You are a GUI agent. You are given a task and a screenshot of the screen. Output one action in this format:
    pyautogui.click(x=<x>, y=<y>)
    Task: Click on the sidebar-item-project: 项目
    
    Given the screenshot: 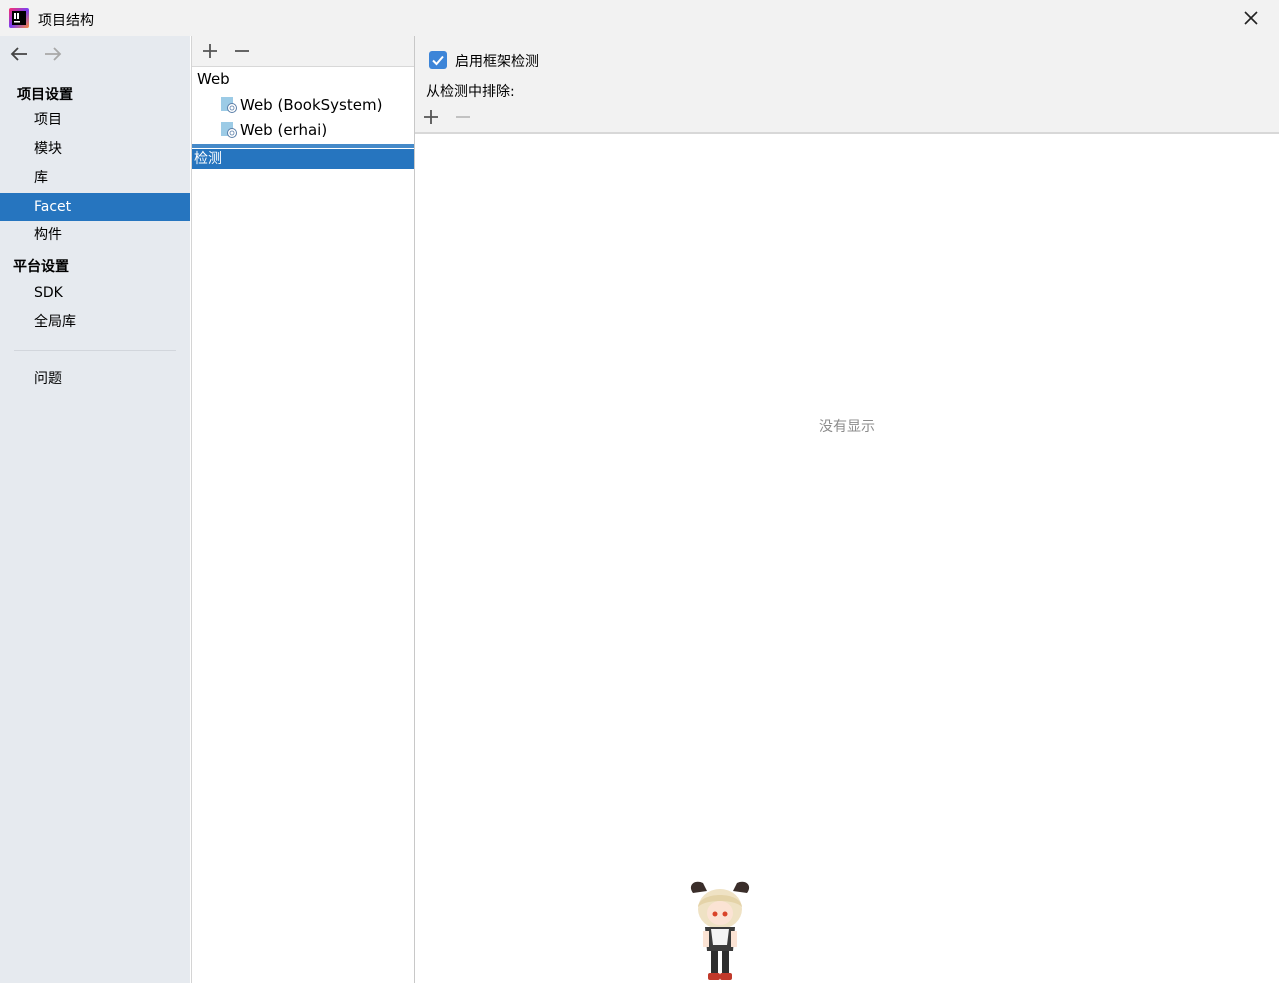 What is the action you would take?
    pyautogui.click(x=95, y=120)
    